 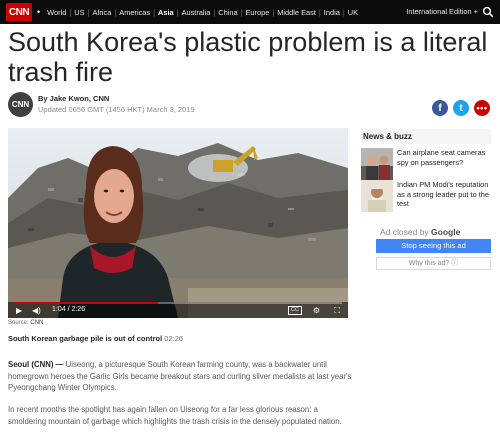 I want to click on nav-link-asia: Asia, so click(x=166, y=12).